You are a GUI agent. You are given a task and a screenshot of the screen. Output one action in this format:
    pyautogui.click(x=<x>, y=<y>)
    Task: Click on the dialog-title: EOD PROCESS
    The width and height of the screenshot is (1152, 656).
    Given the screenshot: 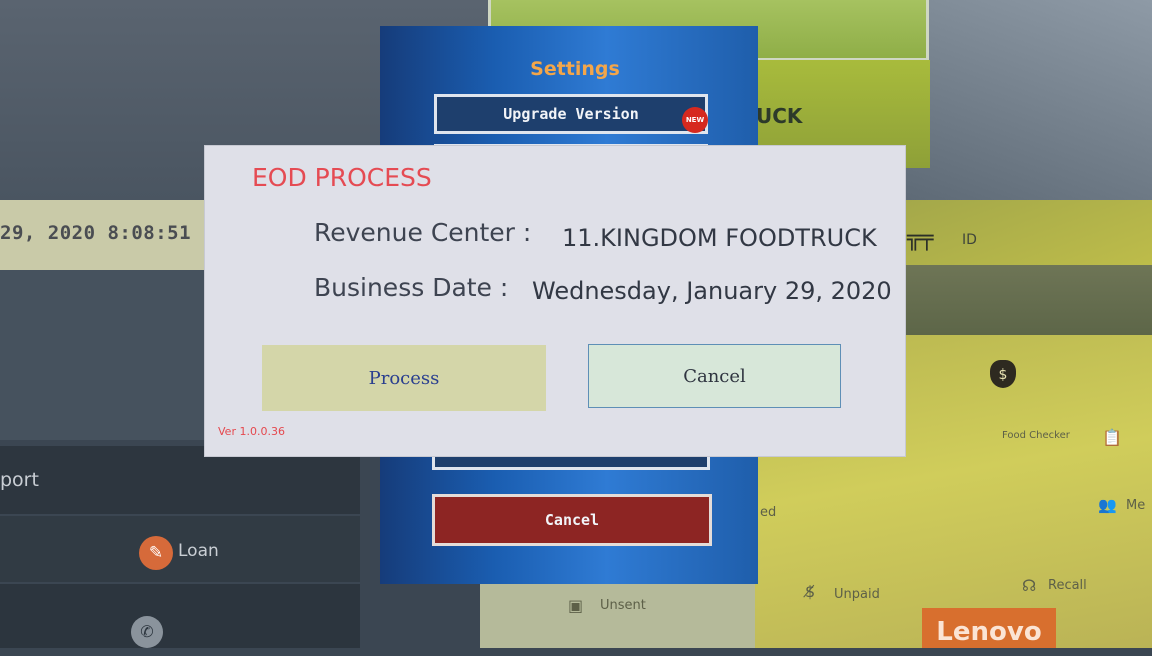 What is the action you would take?
    pyautogui.click(x=342, y=177)
    